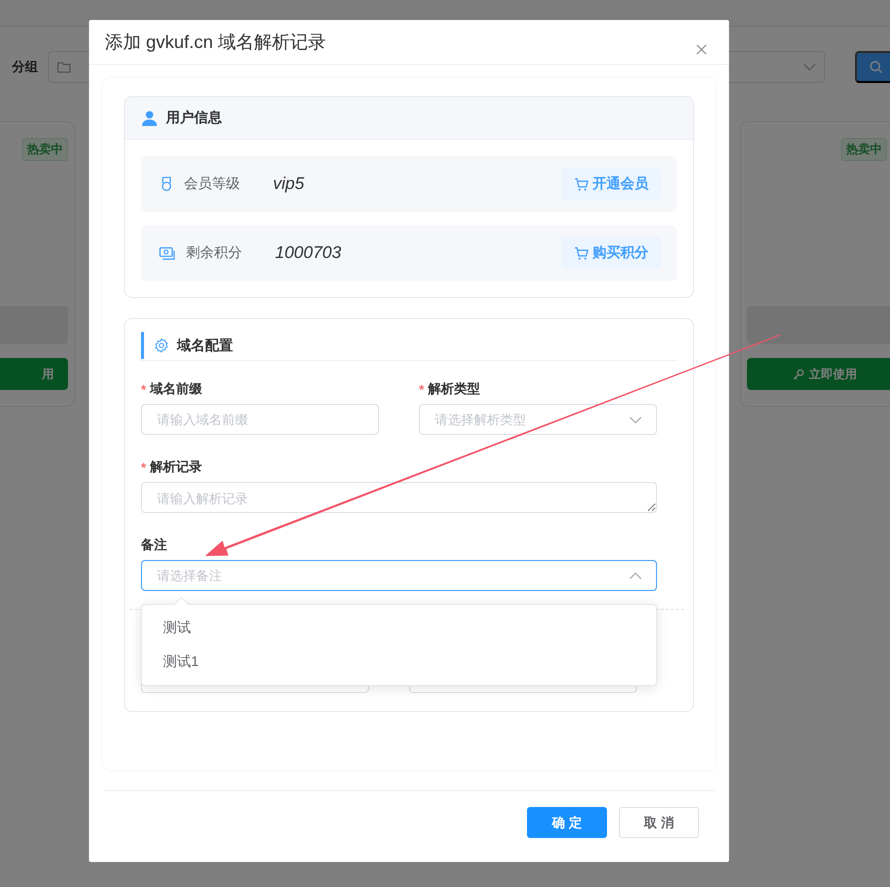  What do you see at coordinates (176, 389) in the screenshot?
I see `field-label: 域名前缀` at bounding box center [176, 389].